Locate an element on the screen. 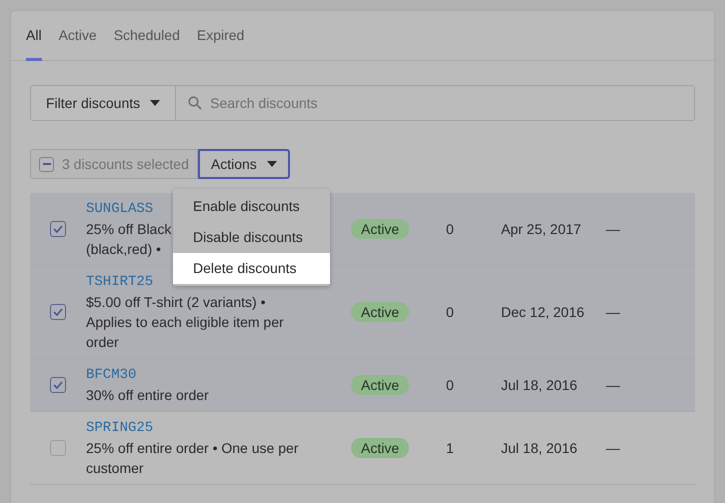  search-input: Search discounts is located at coordinates (446, 103).